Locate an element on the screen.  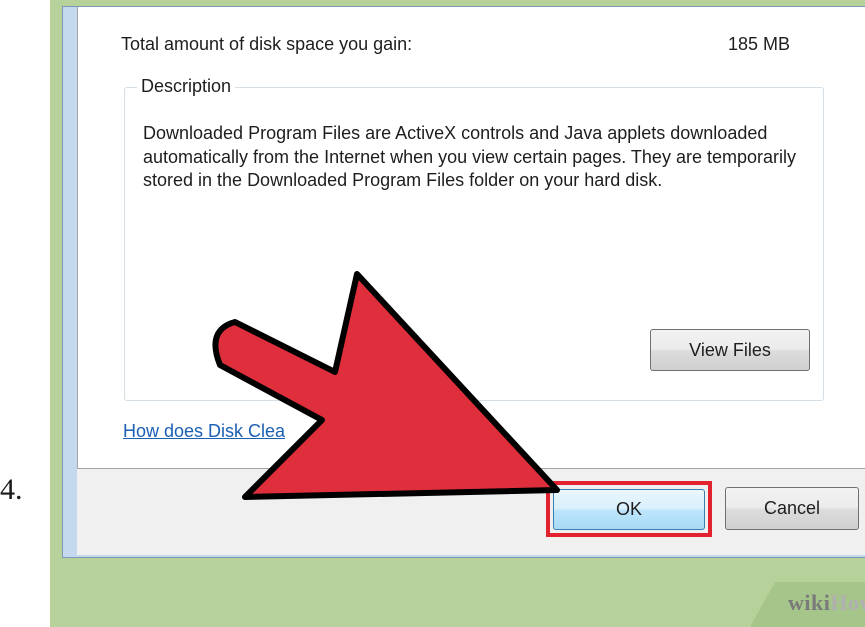
disk-space-gain-label: Total amount of disk space you gain: is located at coordinates (267, 44).